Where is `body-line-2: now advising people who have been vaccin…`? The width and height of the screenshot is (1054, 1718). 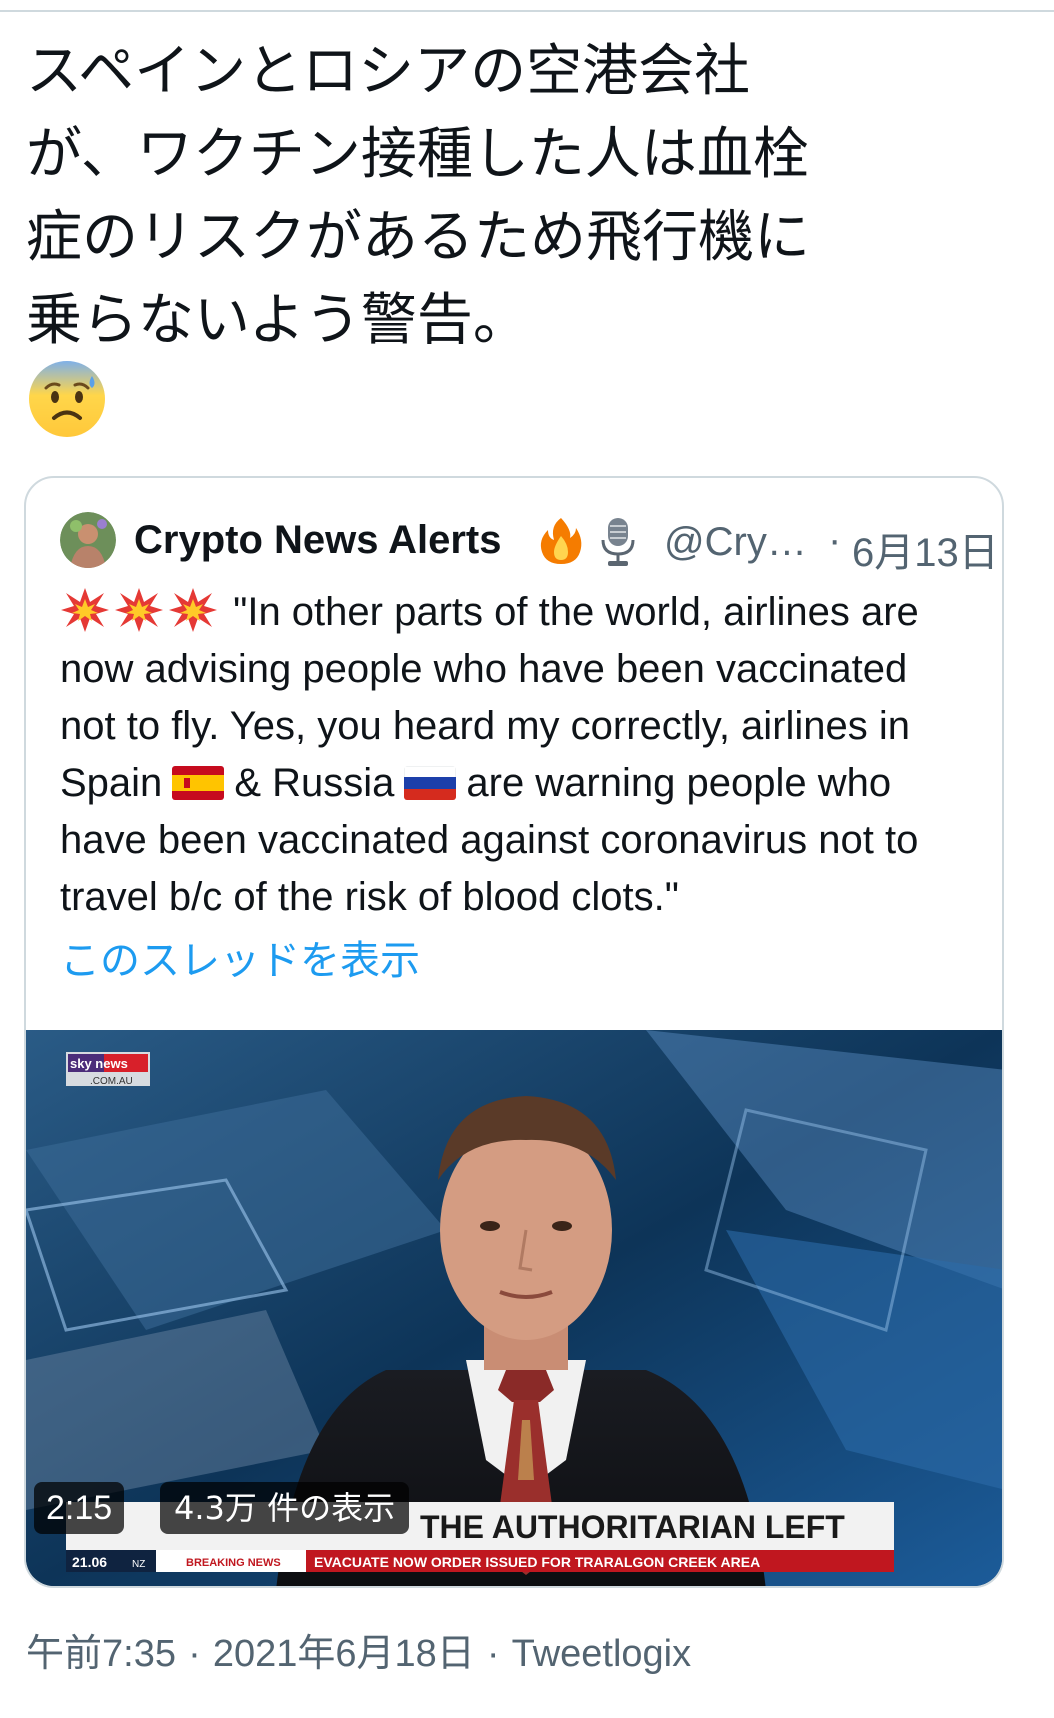 body-line-2: now advising people who have been vaccin… is located at coordinates (484, 669).